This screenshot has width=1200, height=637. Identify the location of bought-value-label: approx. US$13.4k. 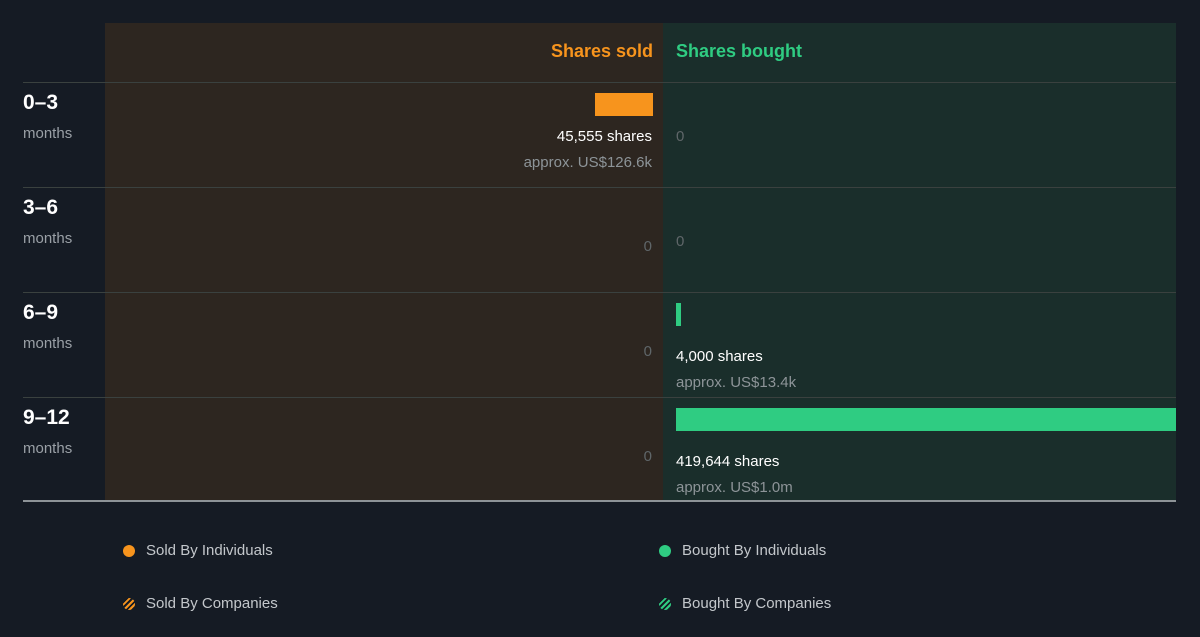
(736, 382).